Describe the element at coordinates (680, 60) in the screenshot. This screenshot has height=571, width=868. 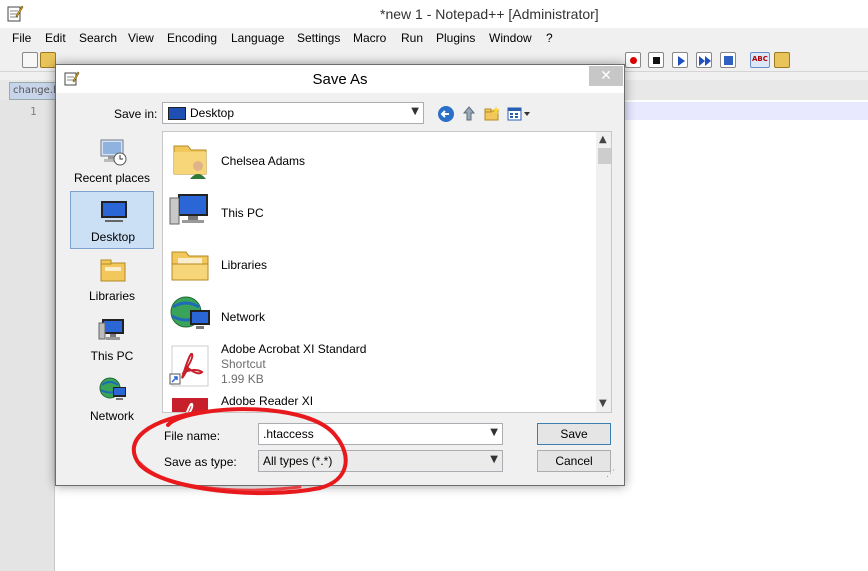
I see `play-macro-icon` at that location.